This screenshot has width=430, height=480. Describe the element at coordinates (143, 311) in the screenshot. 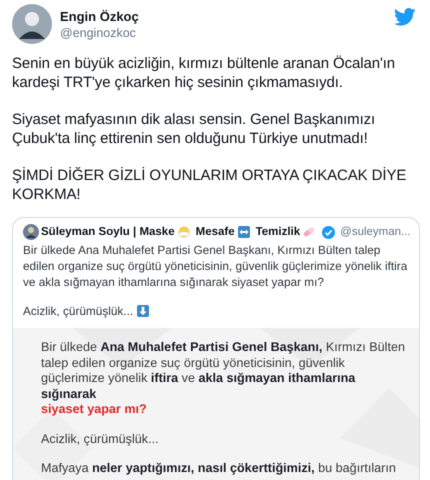

I see `down-arrow-icon` at that location.